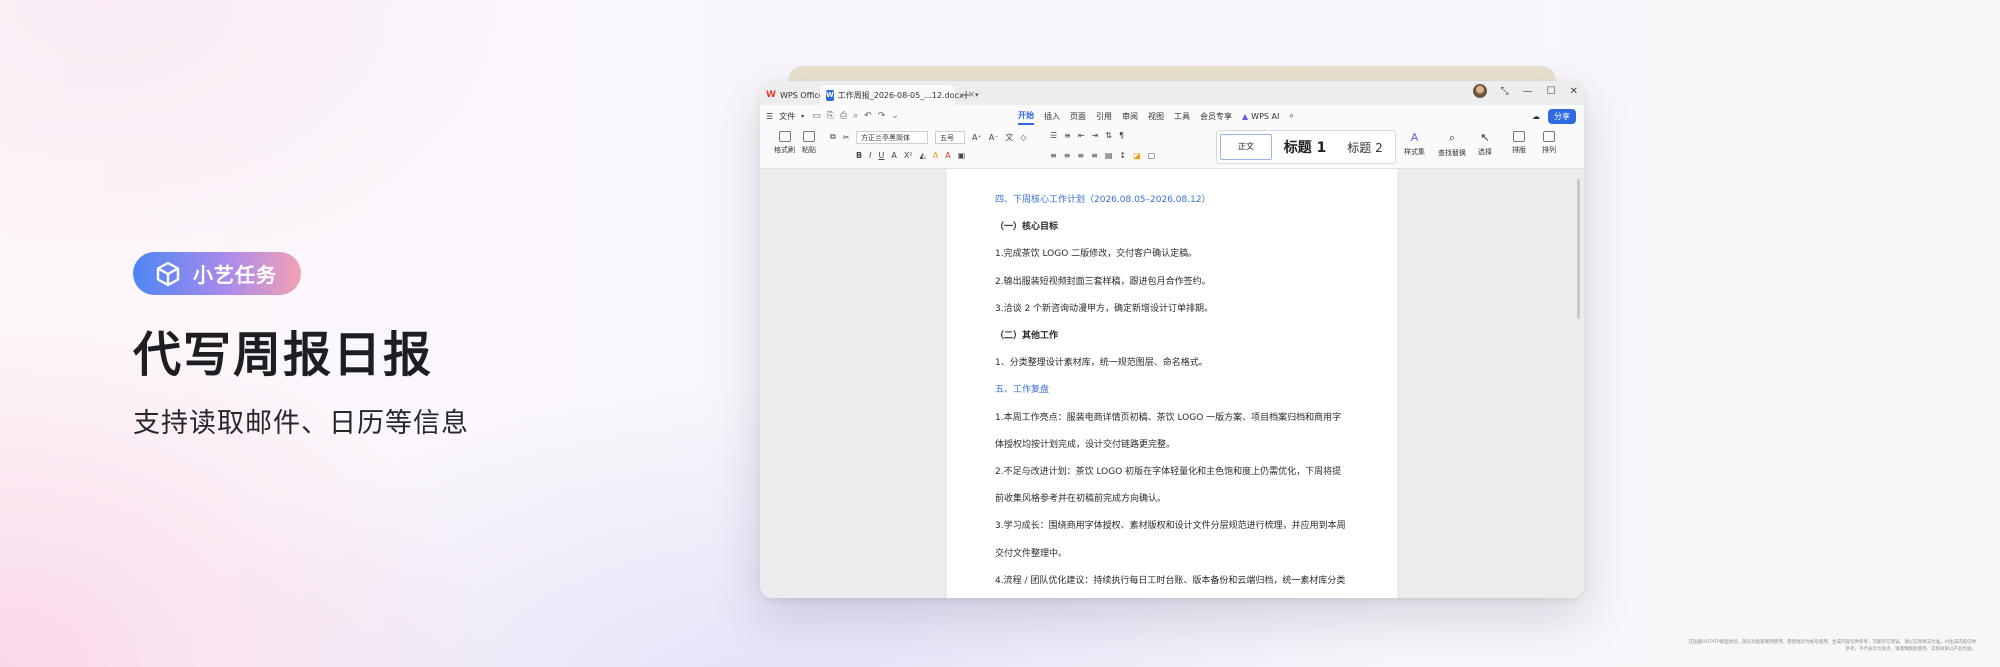 This screenshot has width=2000, height=667. I want to click on styles-set-button: A 样式集, so click(1414, 144).